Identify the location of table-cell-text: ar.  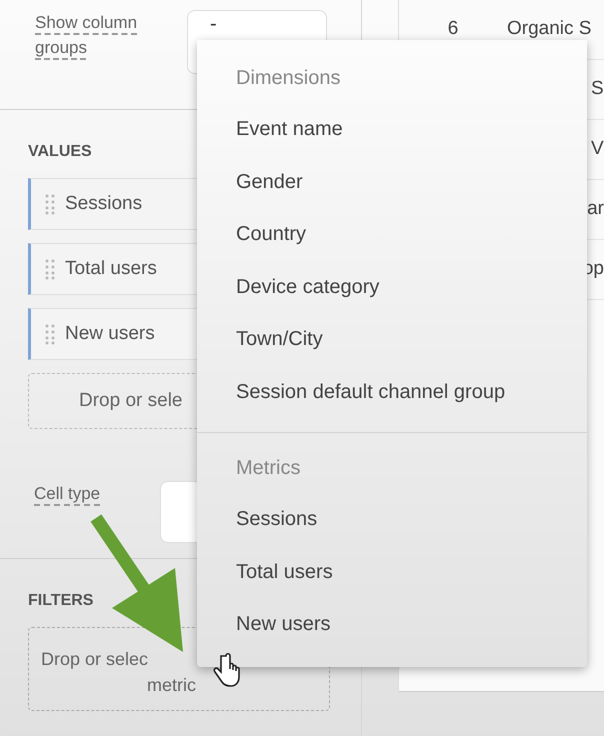
(595, 209).